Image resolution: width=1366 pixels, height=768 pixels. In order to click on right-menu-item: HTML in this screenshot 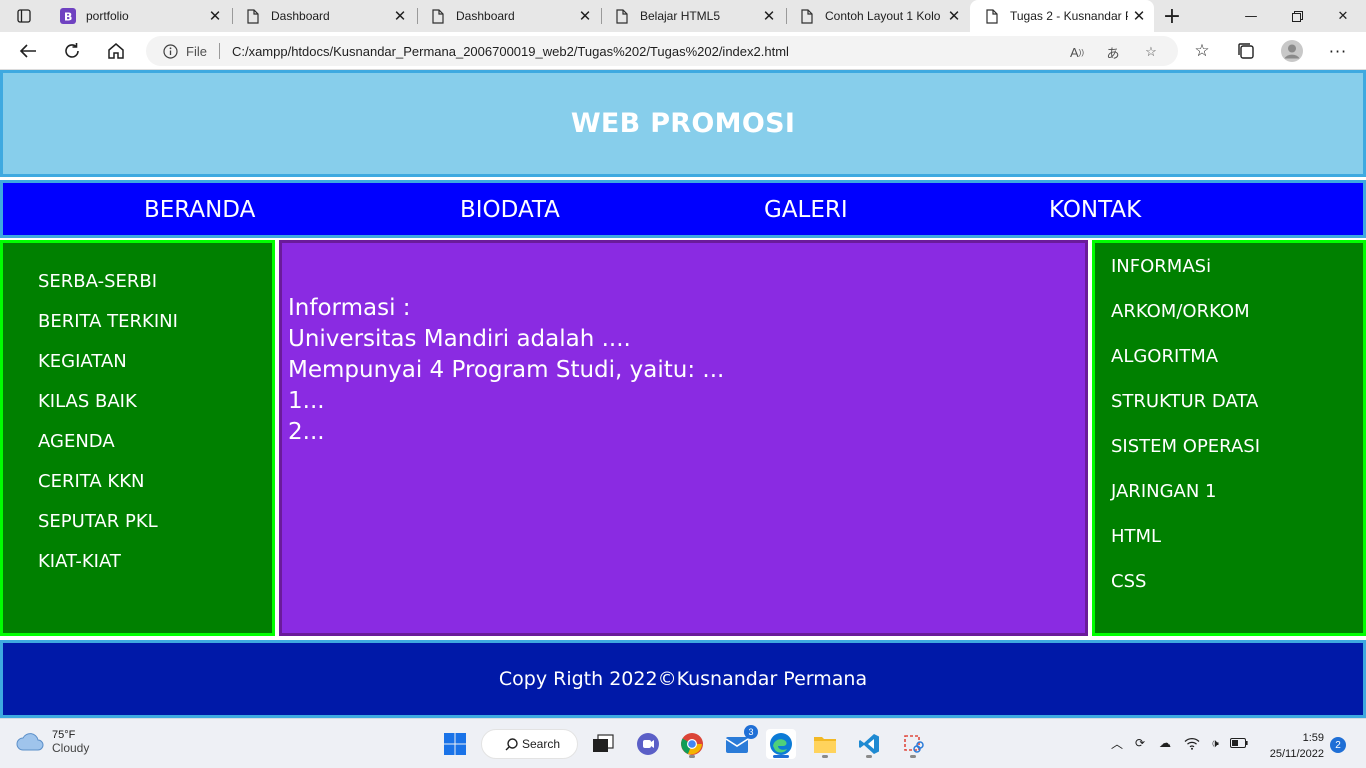, I will do `click(1136, 536)`.